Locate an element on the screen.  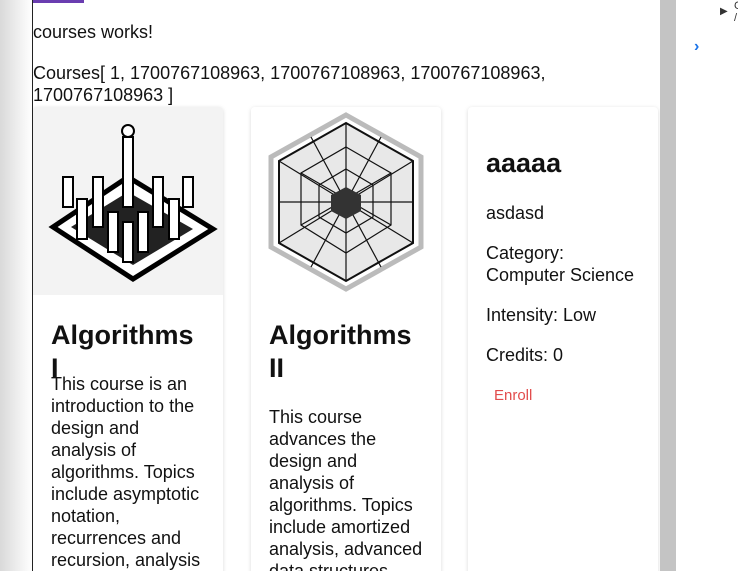
enroll-button: Enroll is located at coordinates (513, 395).